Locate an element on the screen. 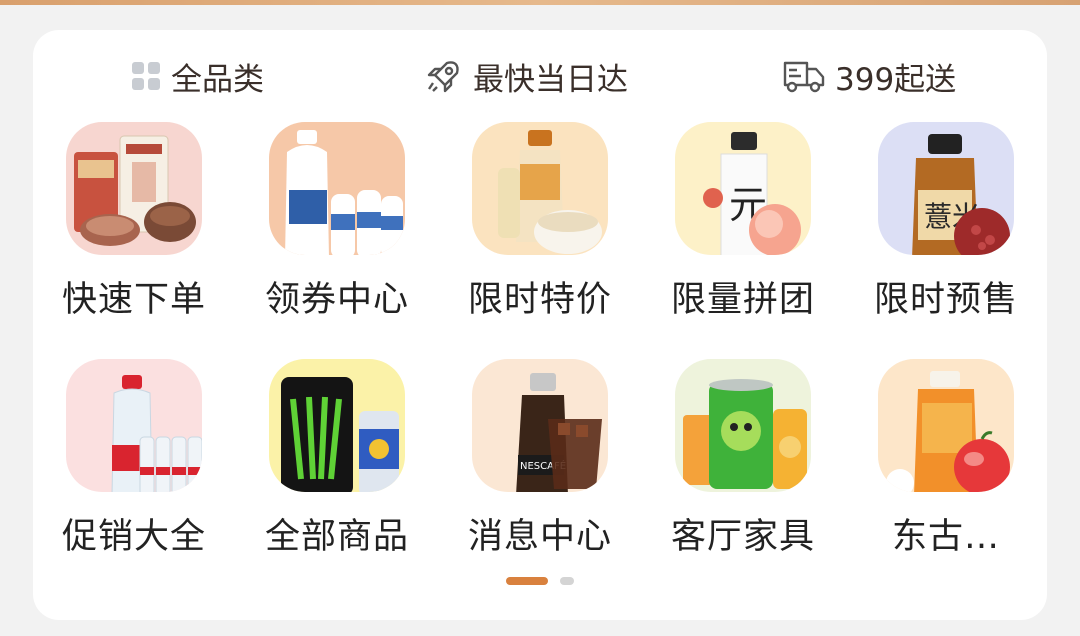 The image size is (1080, 636). menu-item-label: 限量拼团 is located at coordinates (742, 300).